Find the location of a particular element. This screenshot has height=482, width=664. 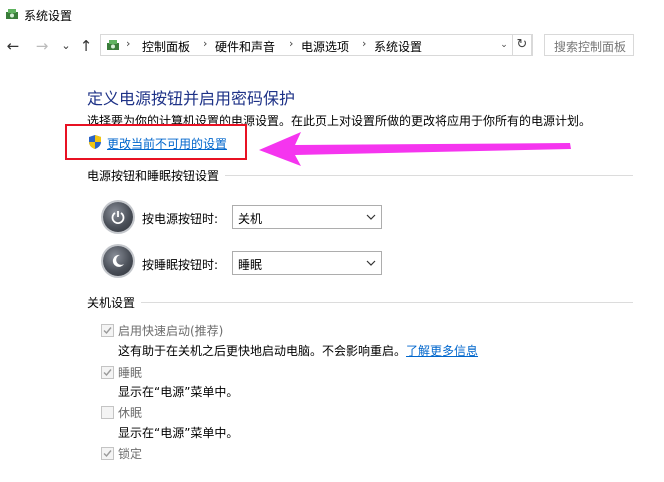

title-bar: 系统设置 is located at coordinates (332, 15).